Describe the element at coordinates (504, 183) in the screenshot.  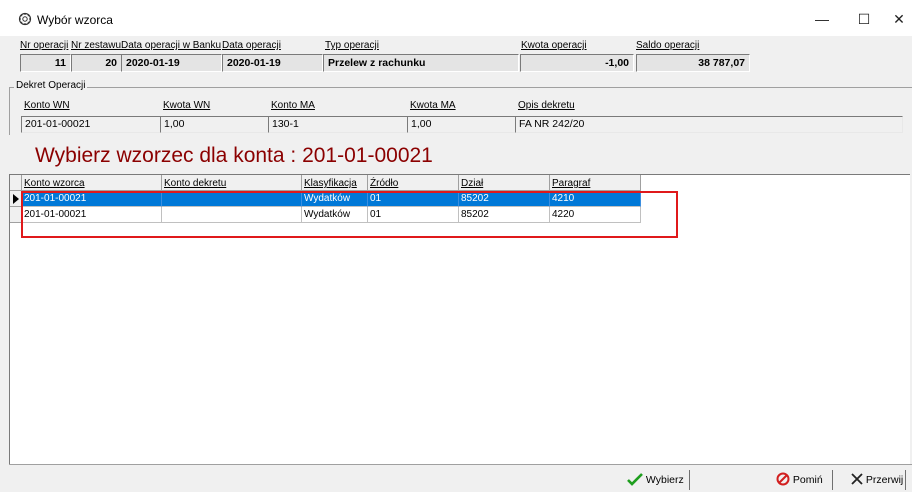
I see `col-header-dzial: Dział` at that location.